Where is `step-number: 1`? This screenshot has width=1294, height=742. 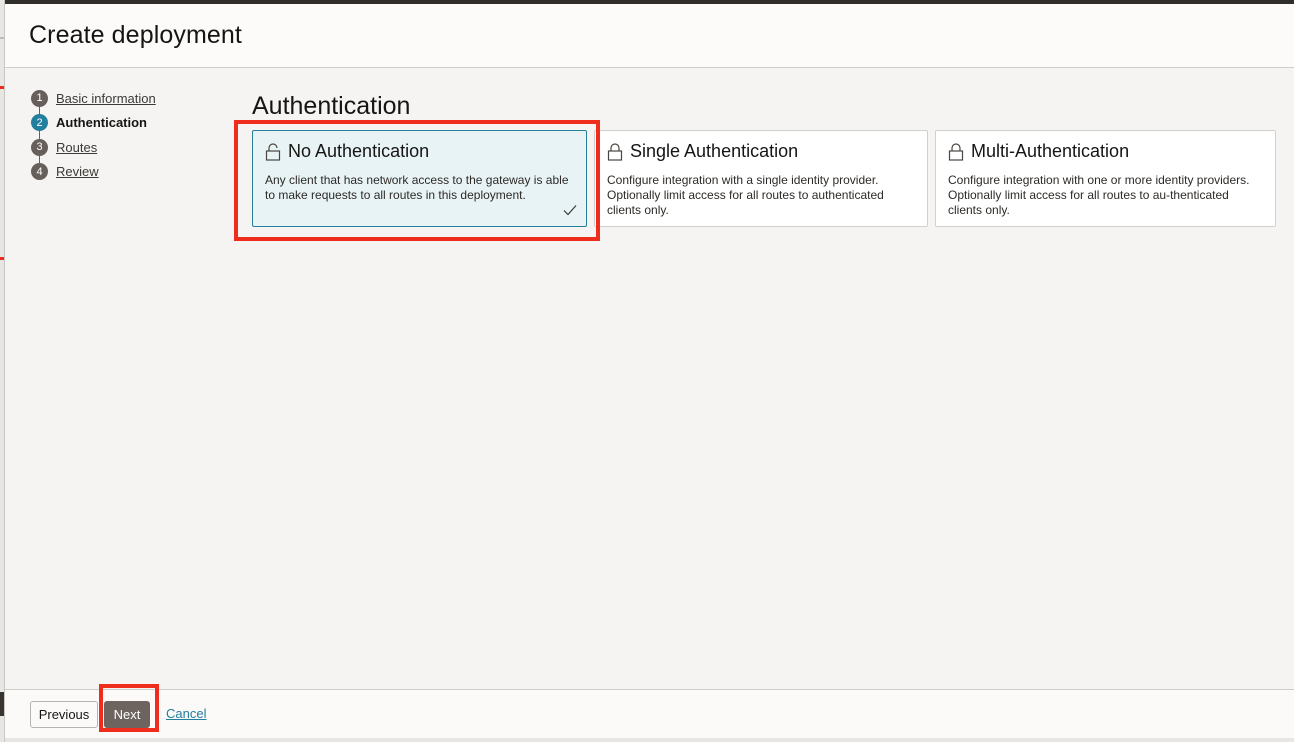
step-number: 1 is located at coordinates (39, 98).